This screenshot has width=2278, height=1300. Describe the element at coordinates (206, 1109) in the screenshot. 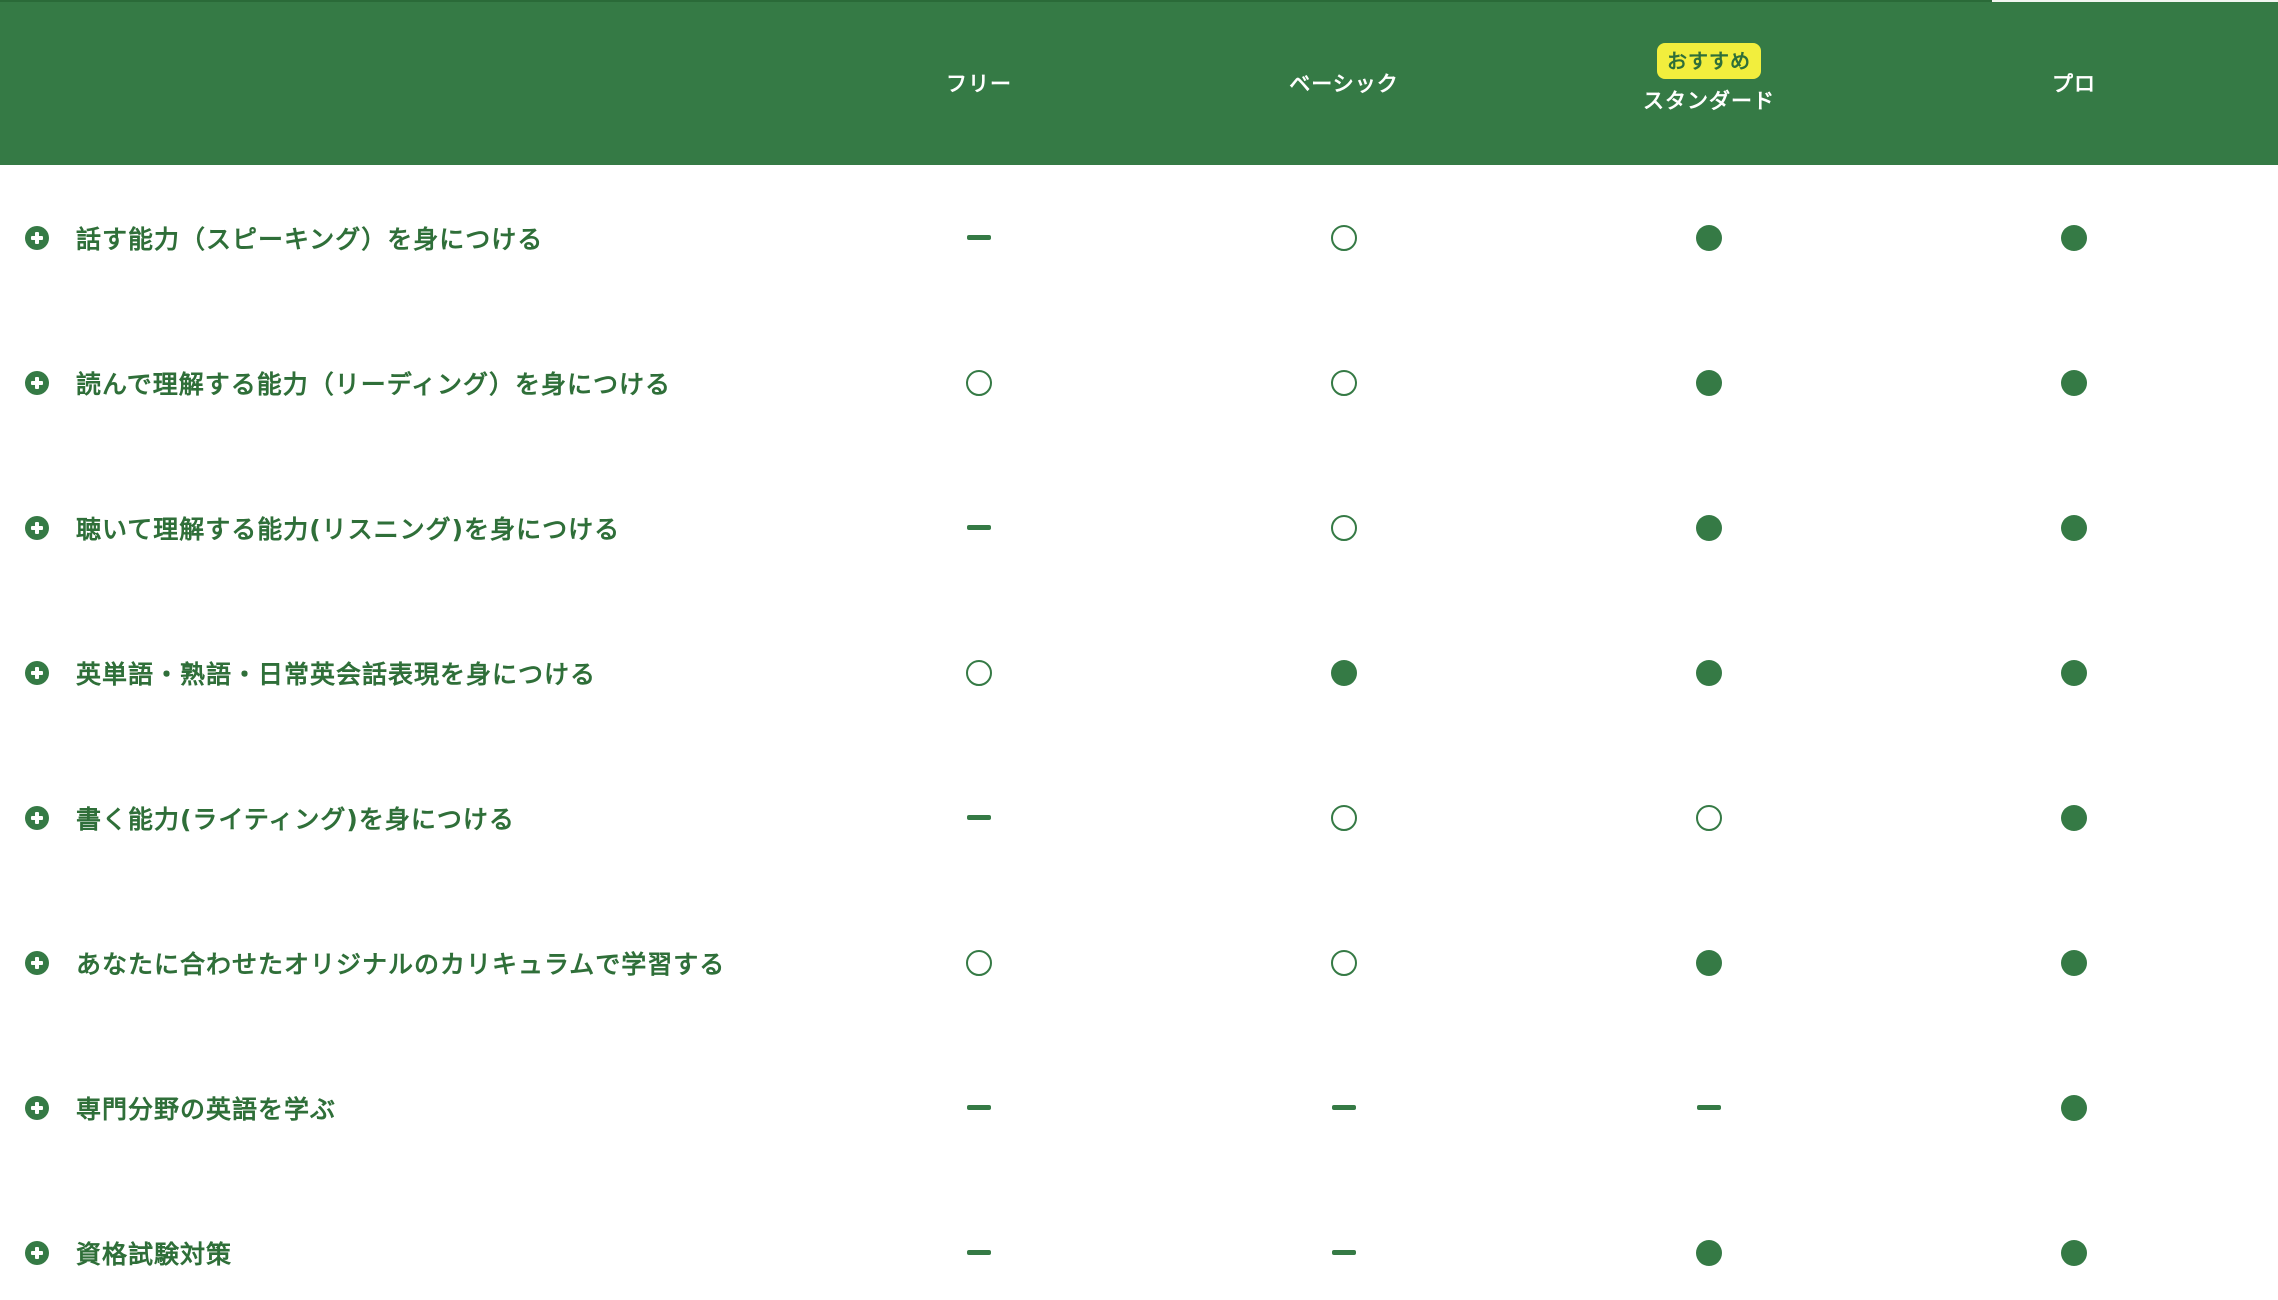

I see `feature-label: 専門分野の英語を学ぶ` at that location.